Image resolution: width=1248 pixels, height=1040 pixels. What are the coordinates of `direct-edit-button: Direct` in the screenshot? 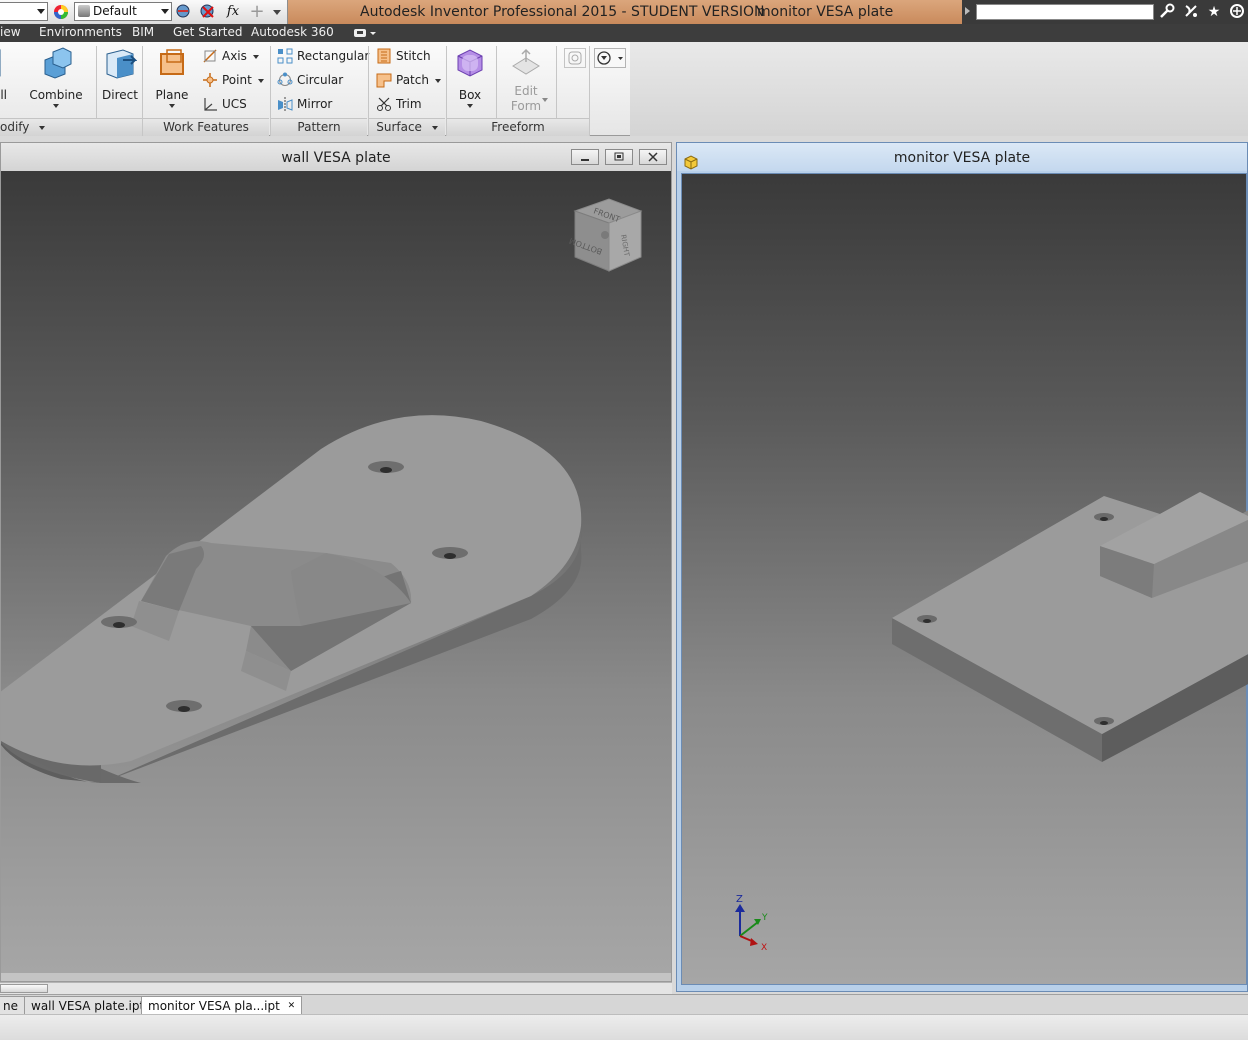 It's located at (120, 81).